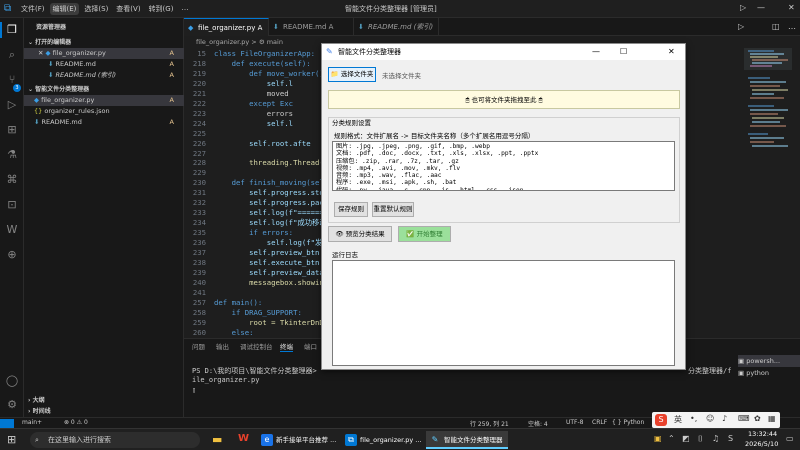 The height and width of the screenshot is (450, 800). What do you see at coordinates (104, 100) in the screenshot?
I see `file-item: ◆ file_organizer.py A` at bounding box center [104, 100].